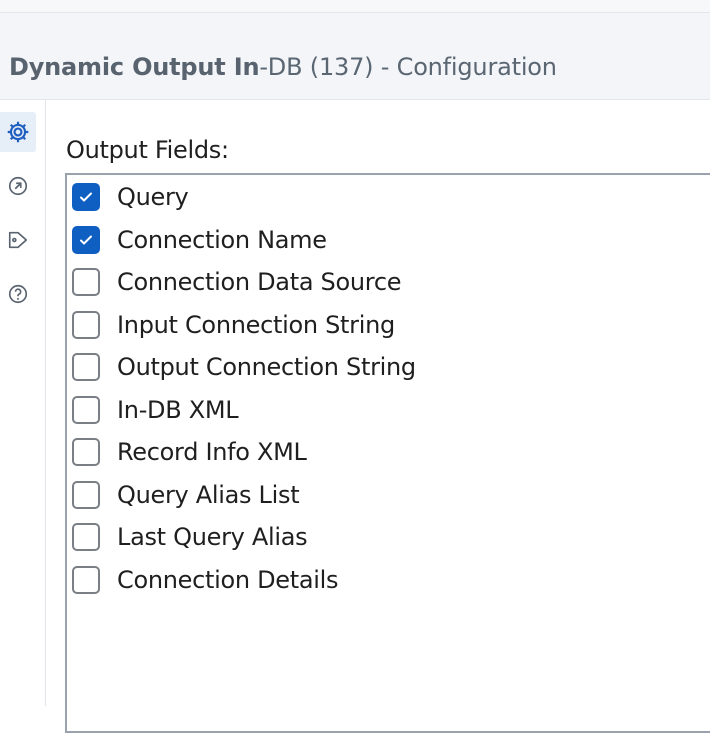 The height and width of the screenshot is (733, 710). What do you see at coordinates (259, 282) in the screenshot?
I see `field-label: Connection Data Source` at bounding box center [259, 282].